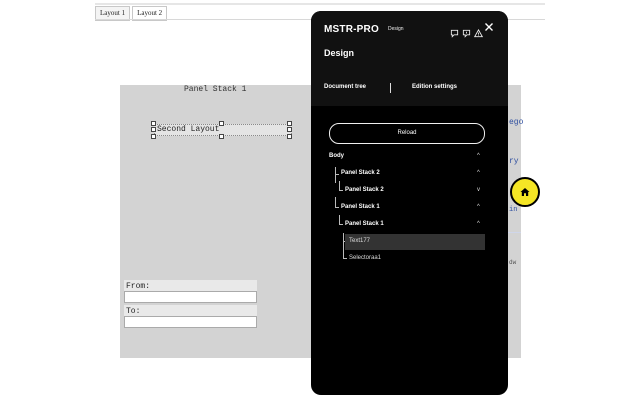 This screenshot has height=400, width=640. I want to click on comment-icon, so click(466, 31).